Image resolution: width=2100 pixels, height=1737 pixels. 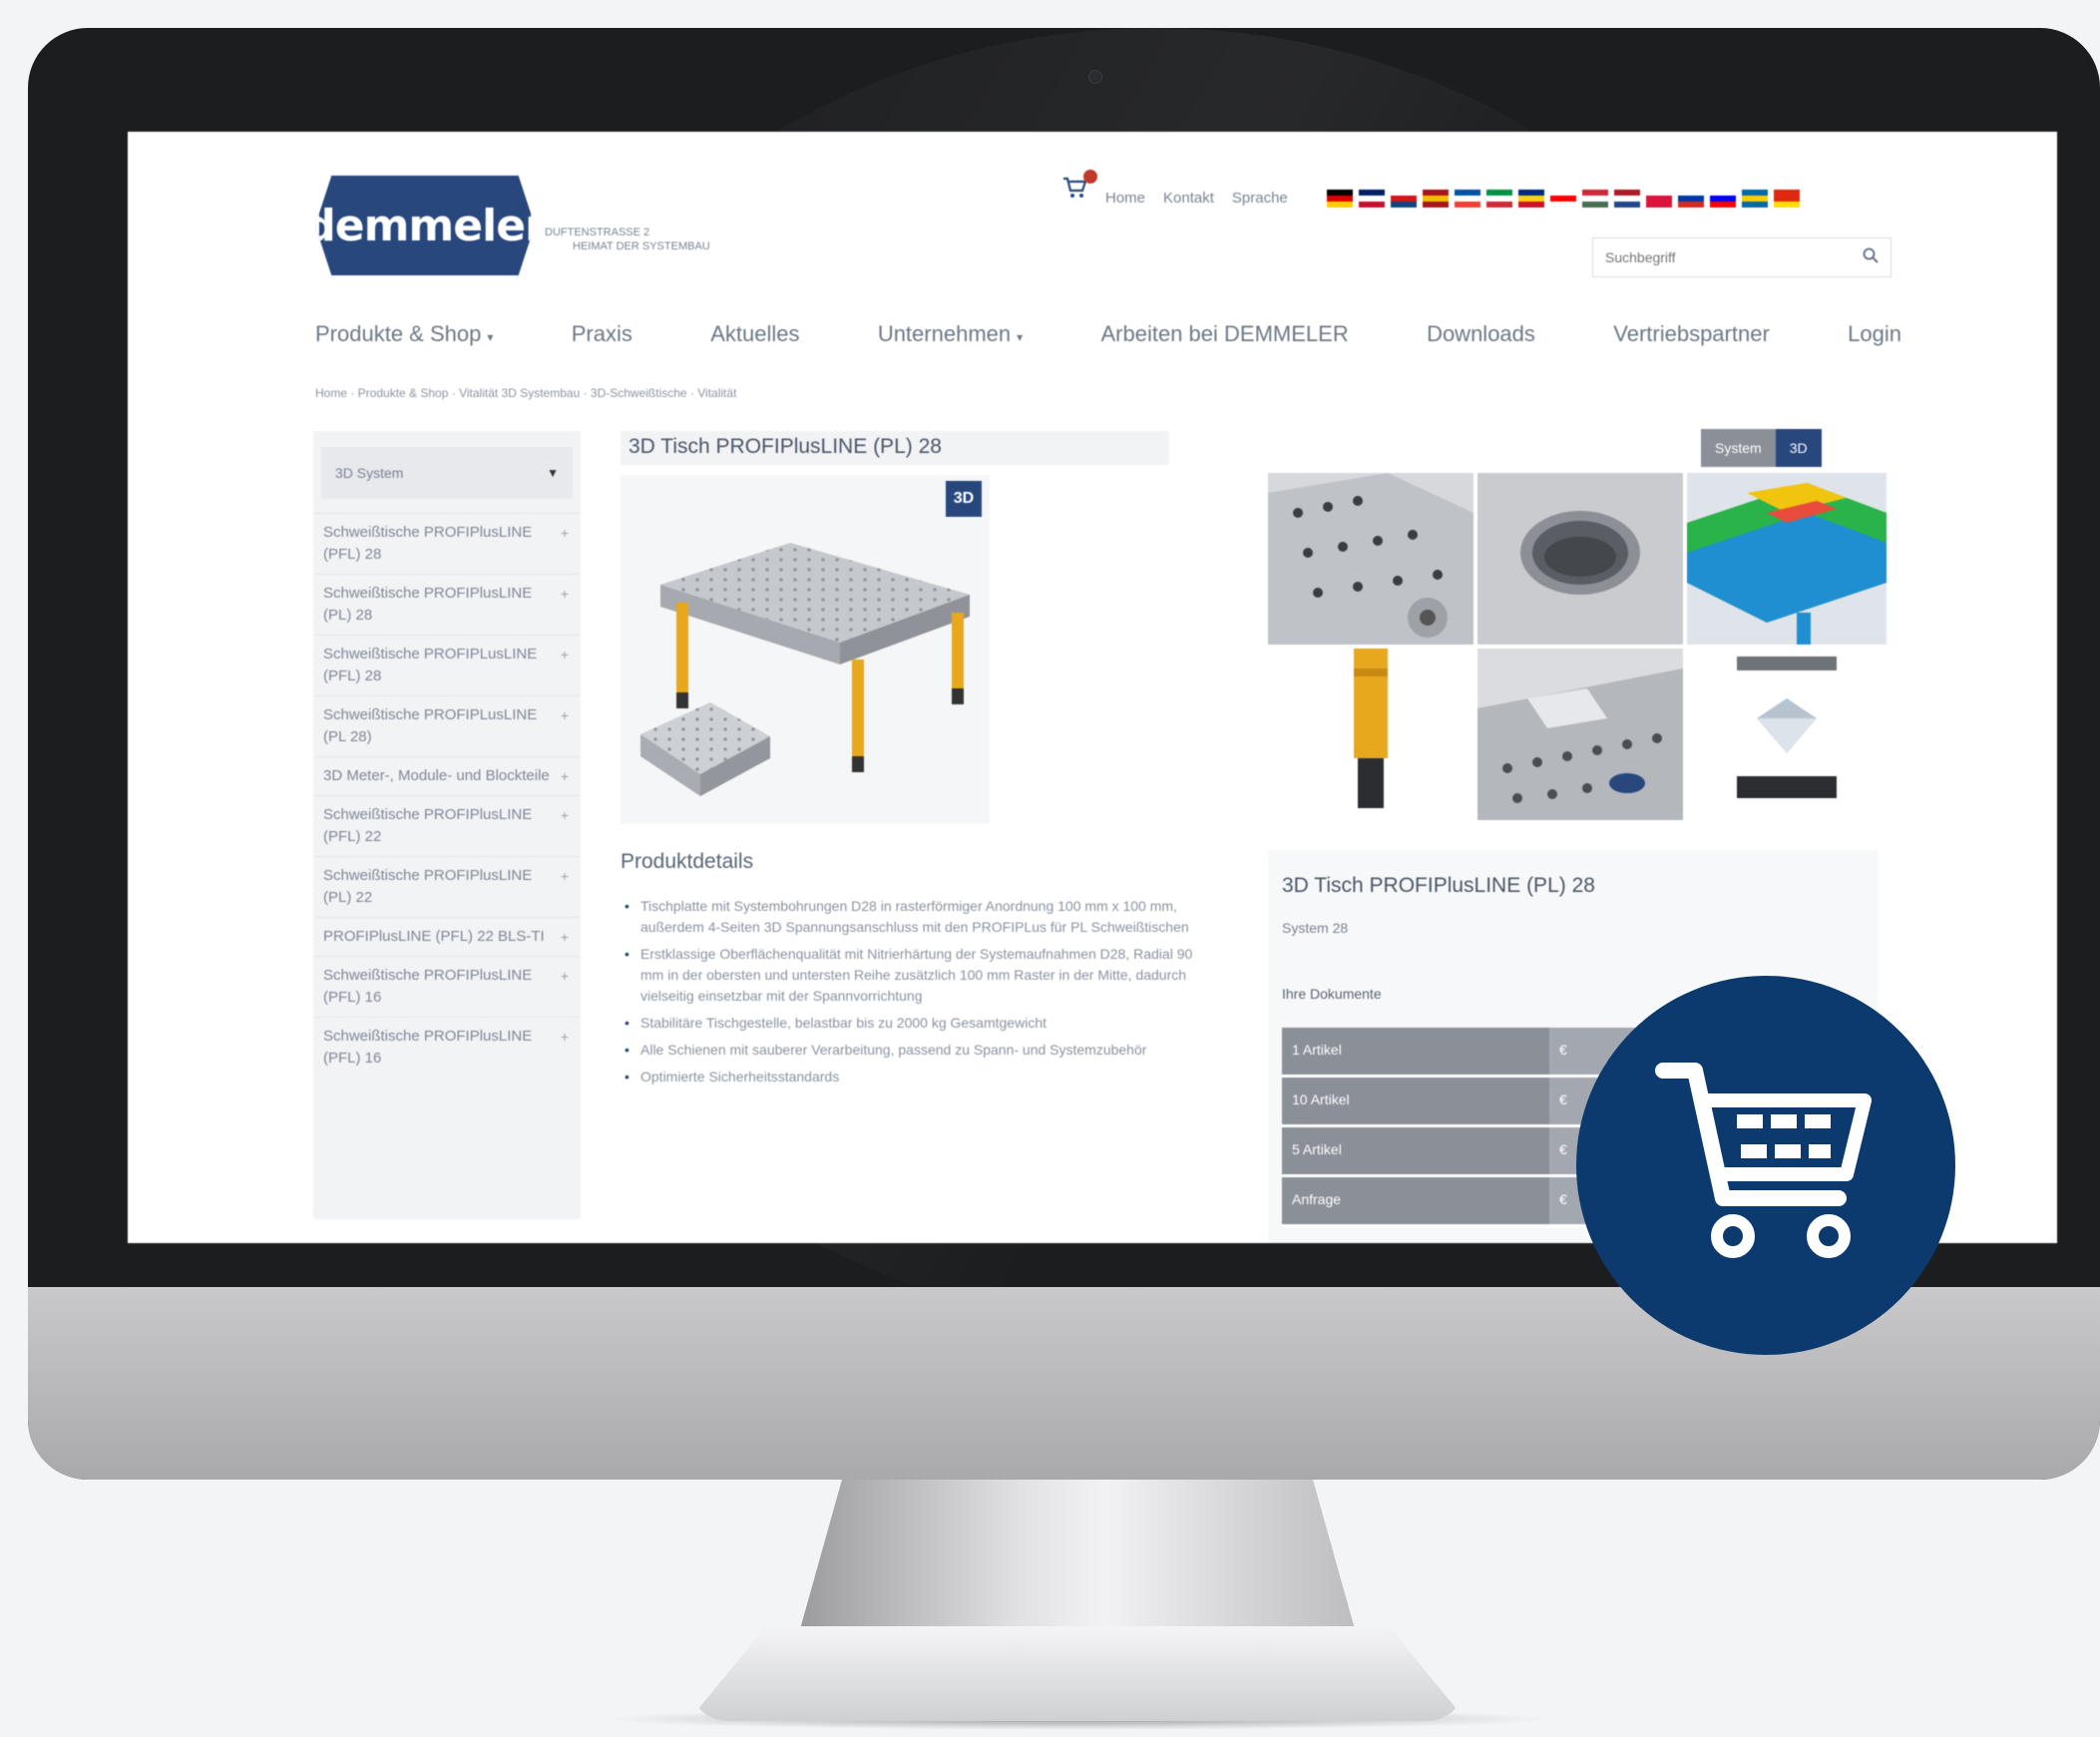 I want to click on price-qty: 5 Artikel, so click(x=1415, y=1151).